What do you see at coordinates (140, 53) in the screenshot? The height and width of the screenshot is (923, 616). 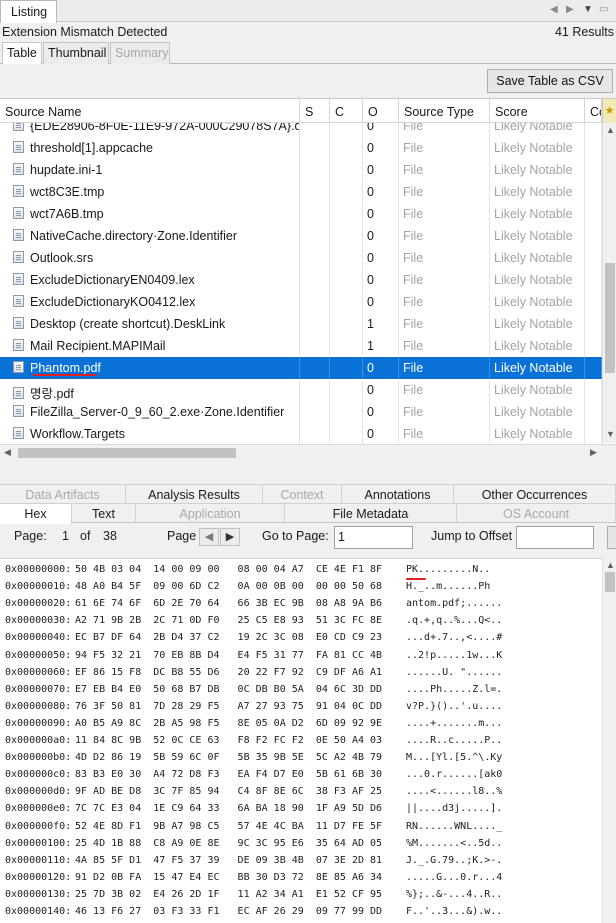 I see `tab-summary: Summary` at bounding box center [140, 53].